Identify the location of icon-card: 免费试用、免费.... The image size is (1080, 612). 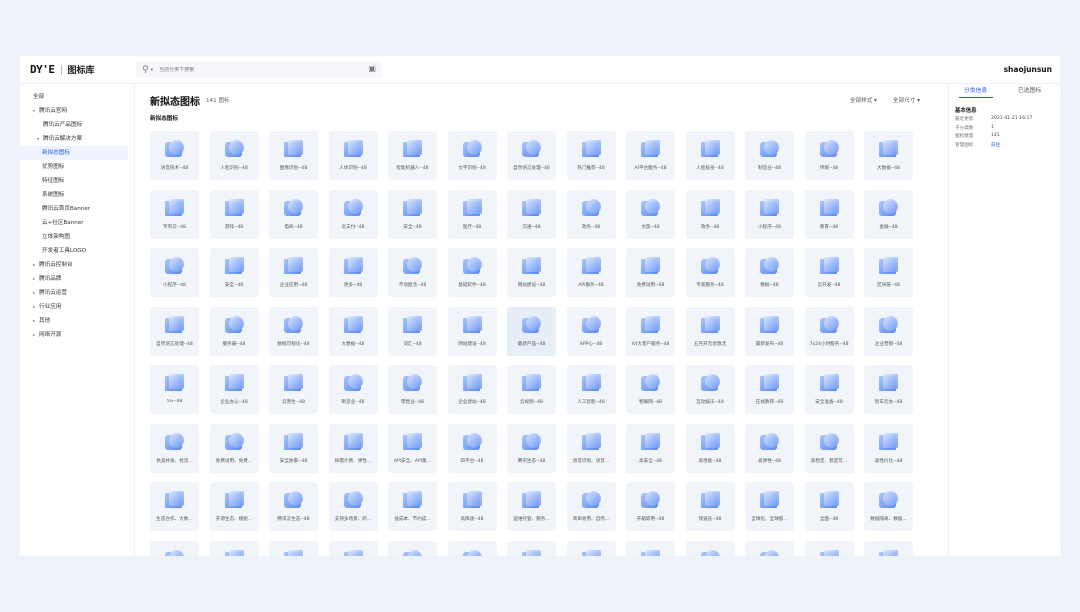
(234, 448).